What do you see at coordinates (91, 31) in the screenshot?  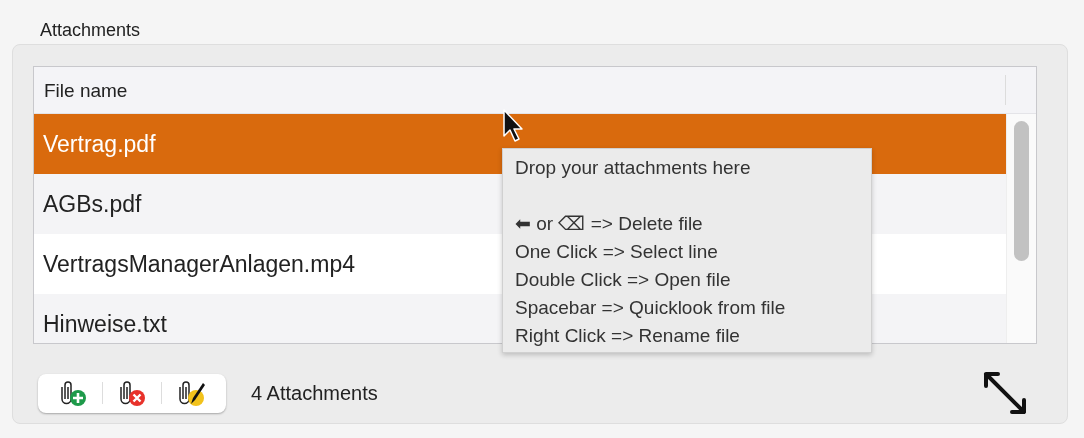 I see `group-title: Attachments` at bounding box center [91, 31].